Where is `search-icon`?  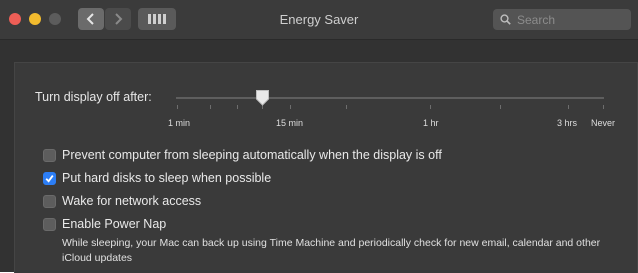 search-icon is located at coordinates (505, 19).